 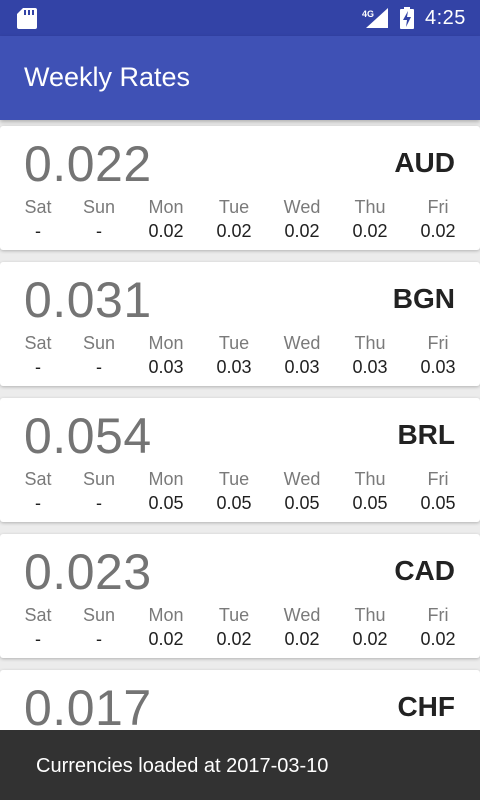 What do you see at coordinates (88, 705) in the screenshot?
I see `weekly-rate: 0.017` at bounding box center [88, 705].